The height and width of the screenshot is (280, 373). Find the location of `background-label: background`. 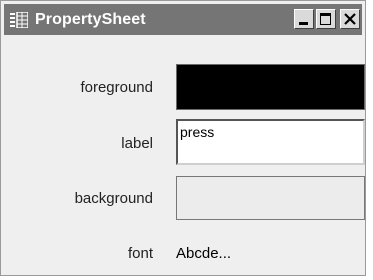

background-label: background is located at coordinates (113, 198).